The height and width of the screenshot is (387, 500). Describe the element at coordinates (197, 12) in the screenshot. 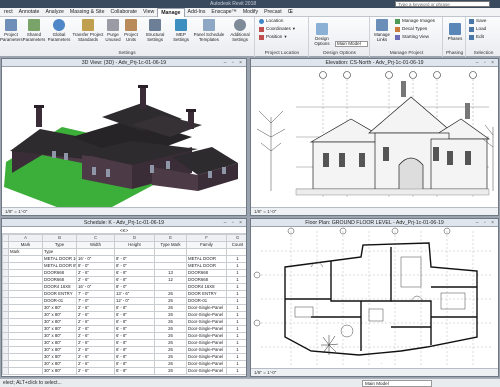

I see `tab-add-ins: Add-Ins` at that location.